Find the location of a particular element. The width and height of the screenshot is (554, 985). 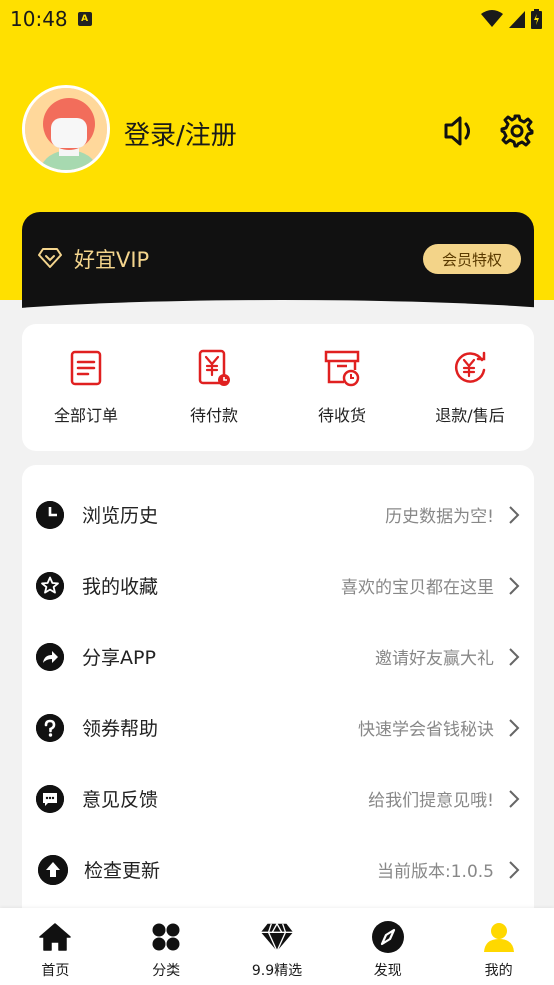

feedback-icon is located at coordinates (50, 798).